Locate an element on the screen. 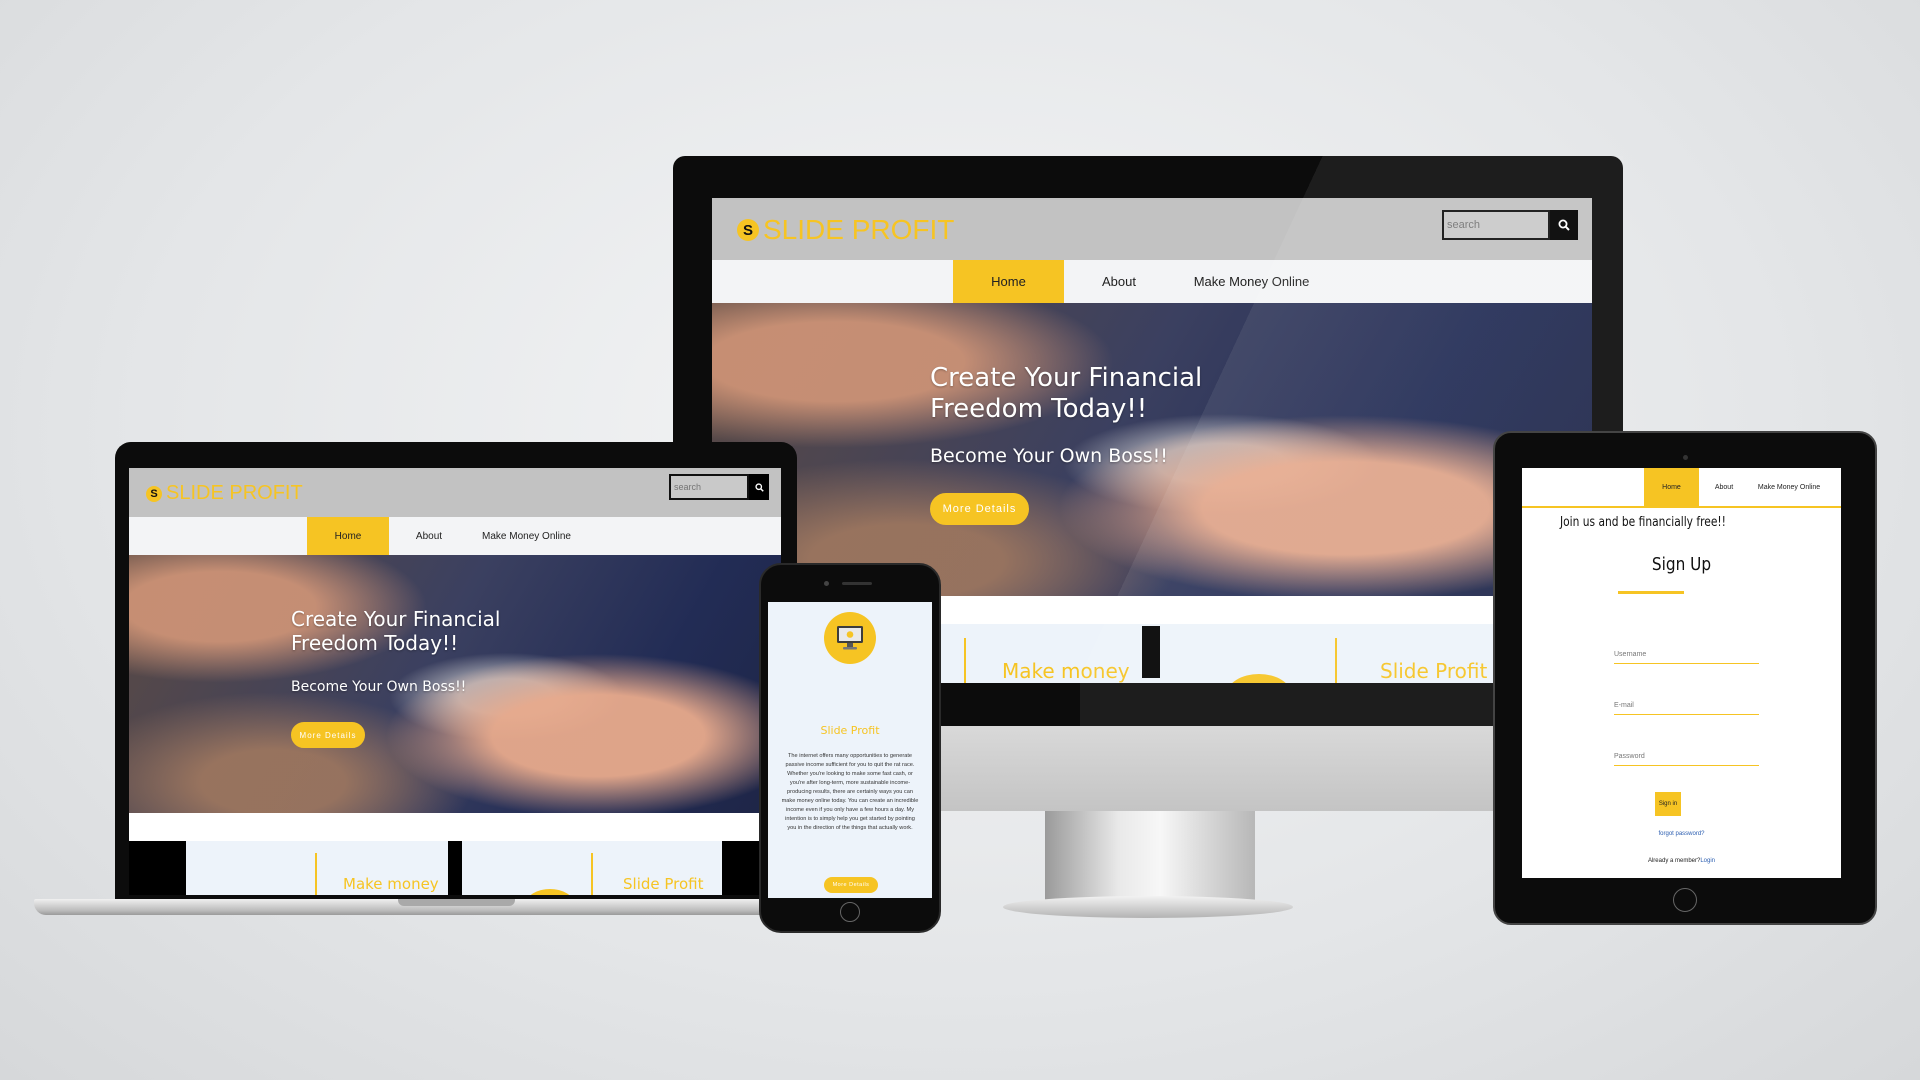  monitor-base is located at coordinates (1148, 907).